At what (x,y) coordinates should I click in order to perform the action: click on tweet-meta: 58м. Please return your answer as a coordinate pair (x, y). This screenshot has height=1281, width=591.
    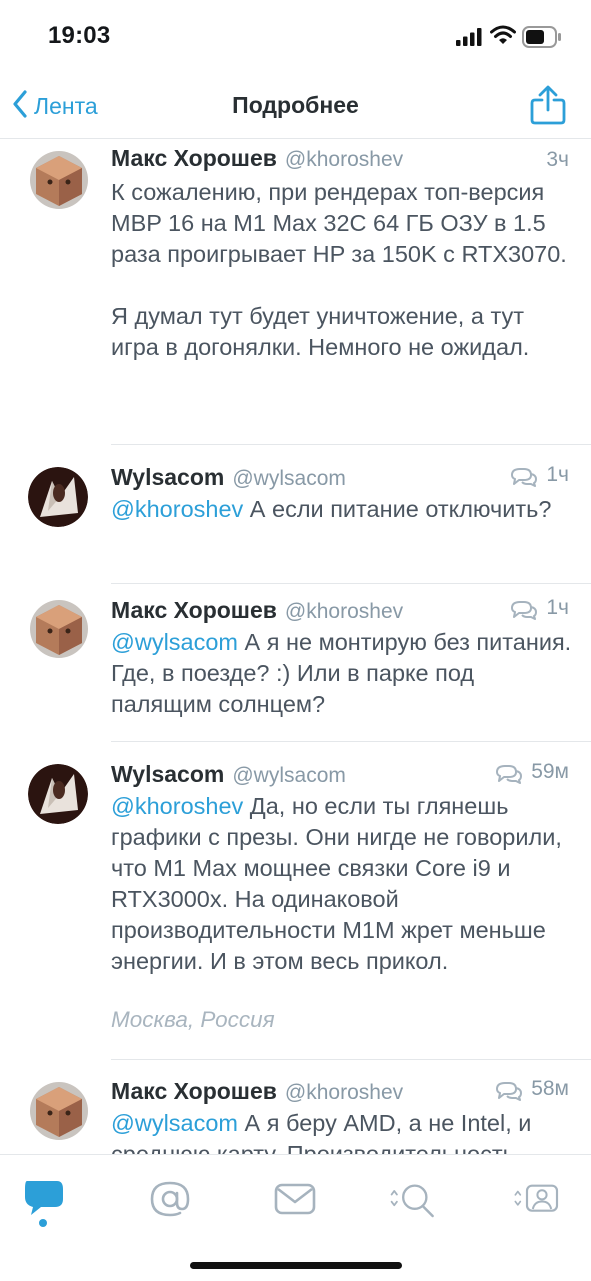
    Looking at the image, I should click on (532, 1089).